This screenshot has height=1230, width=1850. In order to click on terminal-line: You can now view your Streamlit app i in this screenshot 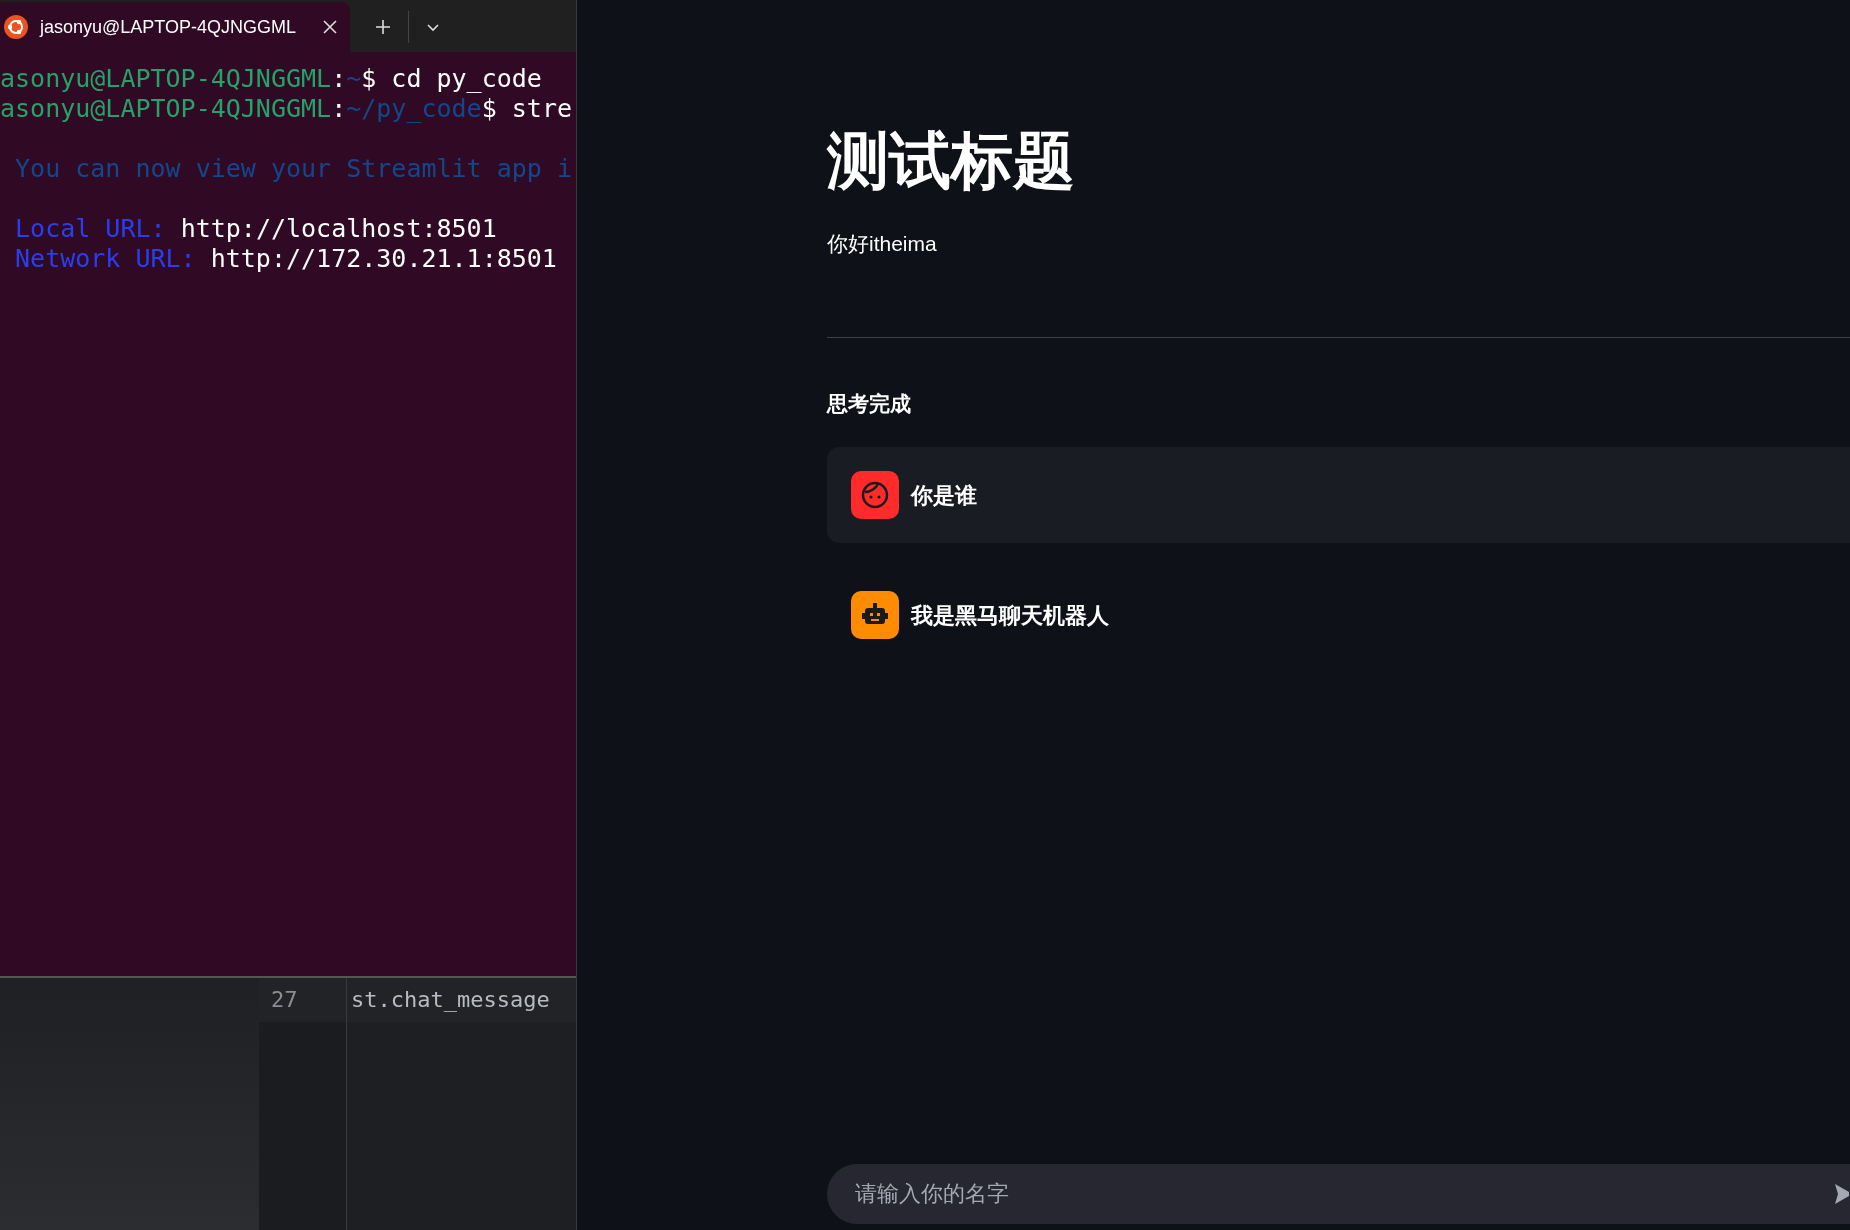, I will do `click(293, 168)`.